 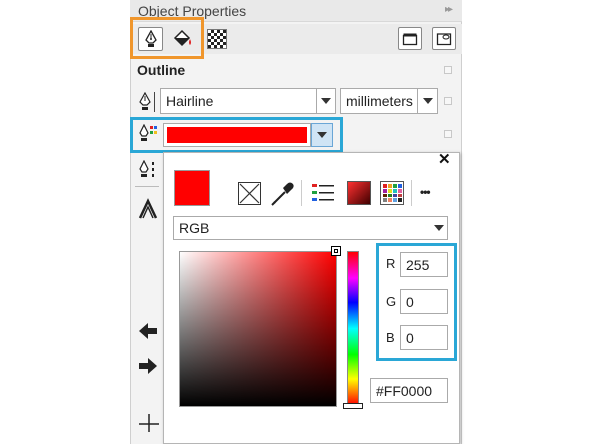 I want to click on g-value-input: 0, so click(x=424, y=301).